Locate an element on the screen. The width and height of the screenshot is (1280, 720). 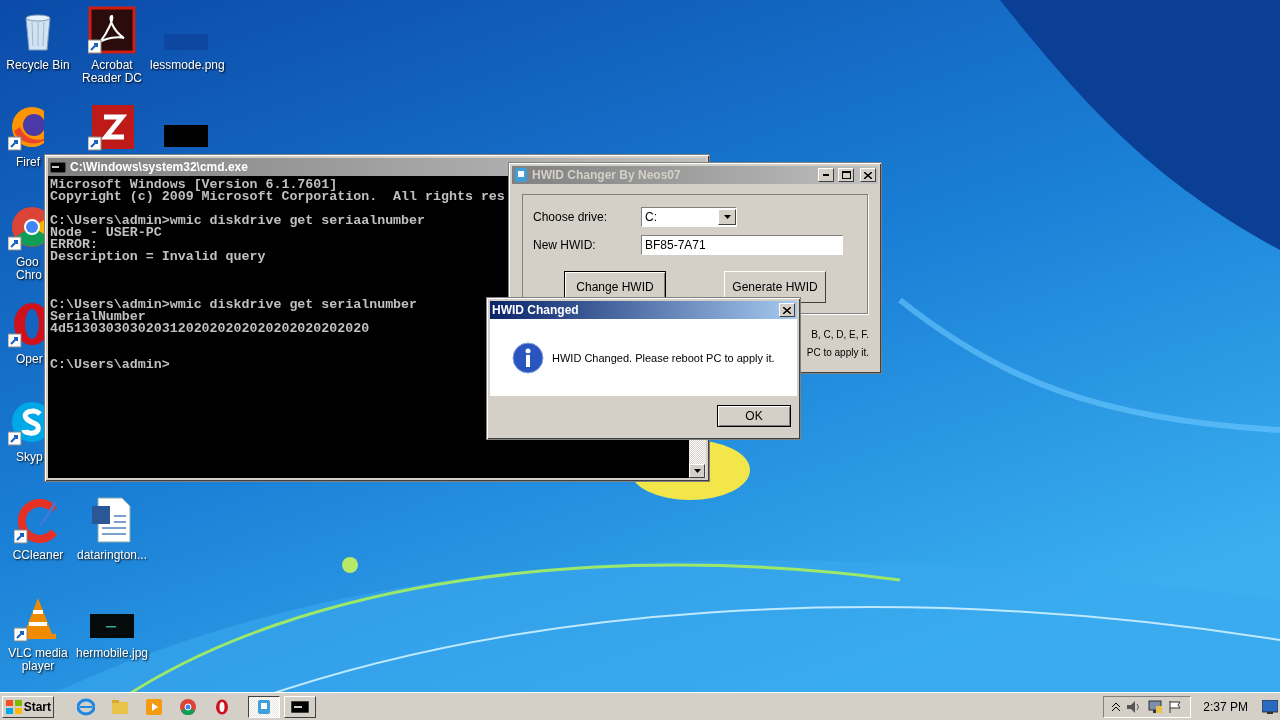
icon-label: Acrobat Reader DC is located at coordinates (112, 72).